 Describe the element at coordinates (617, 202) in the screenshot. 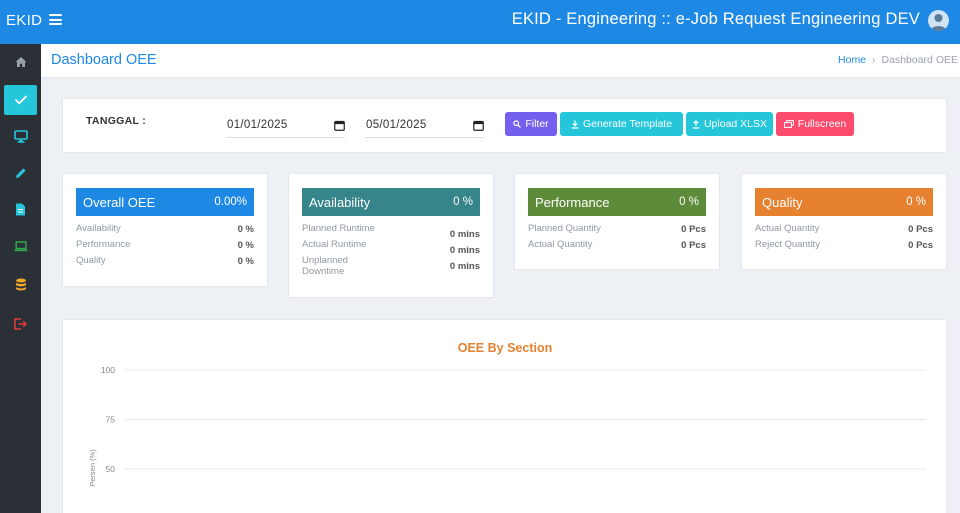

I see `performance-header: Performance 0 %` at that location.